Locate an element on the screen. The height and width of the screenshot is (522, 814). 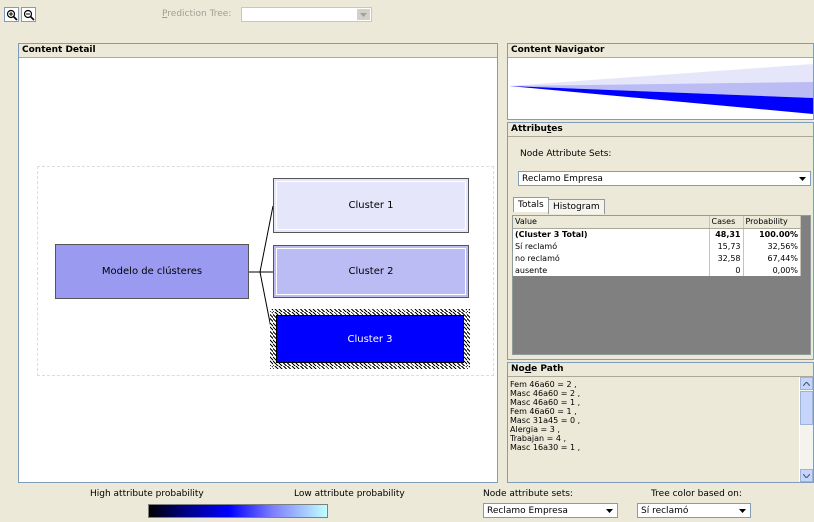
row-probability: 0,00% is located at coordinates (772, 270).